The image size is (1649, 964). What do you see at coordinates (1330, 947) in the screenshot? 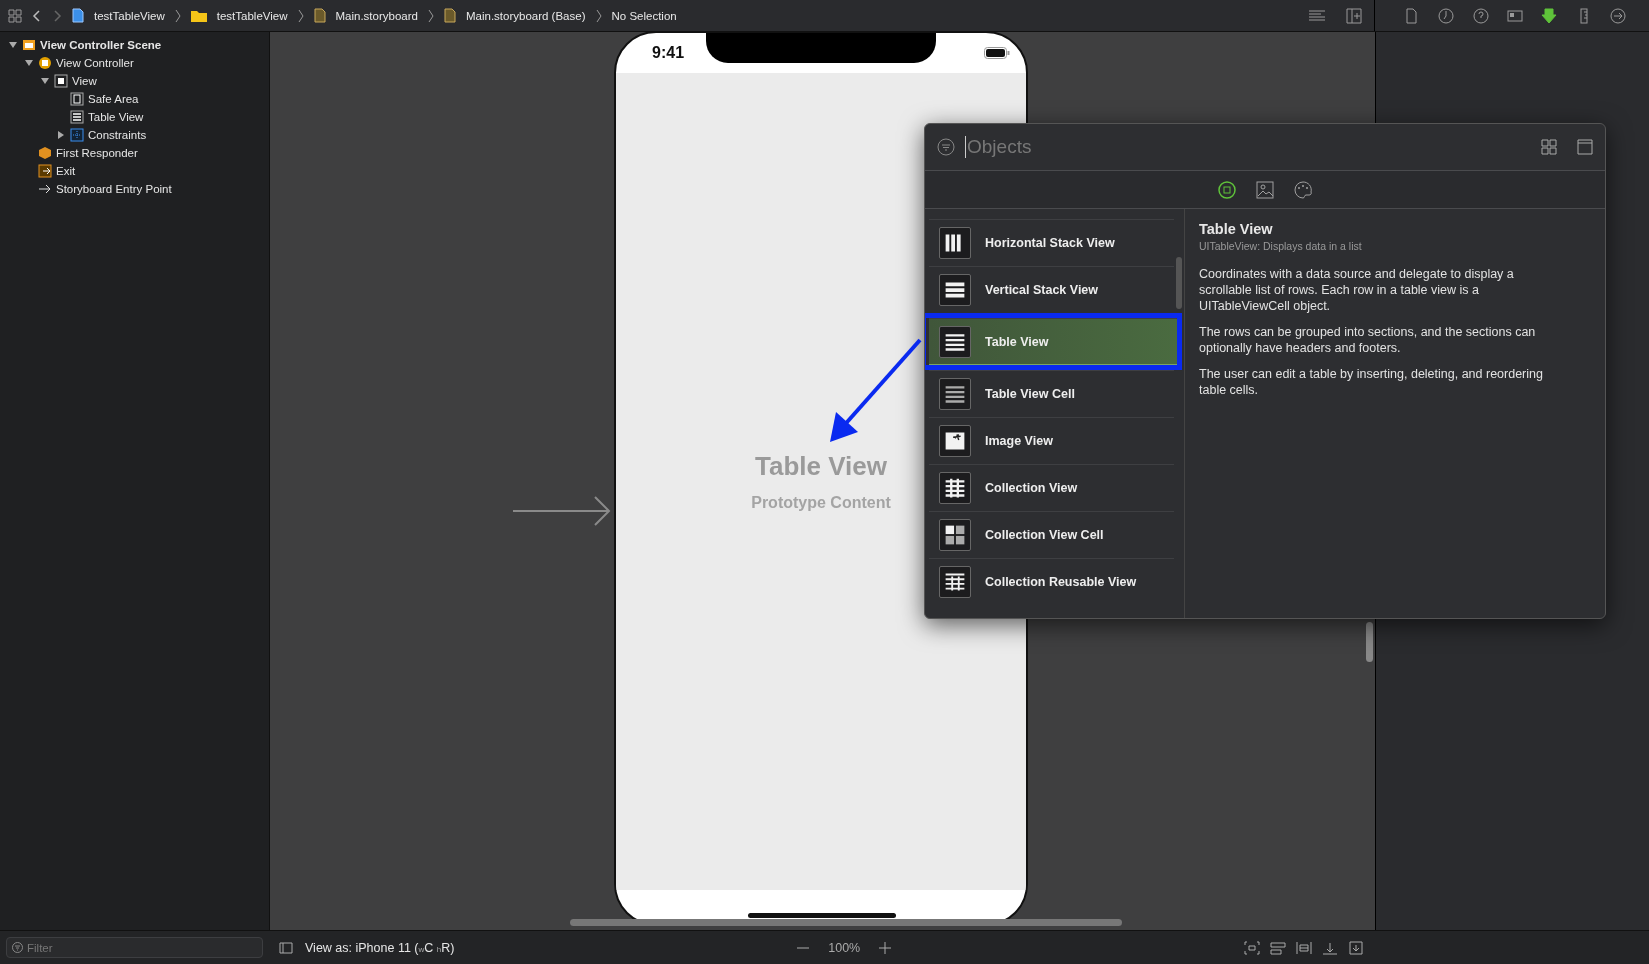
I see `pin-icon` at bounding box center [1330, 947].